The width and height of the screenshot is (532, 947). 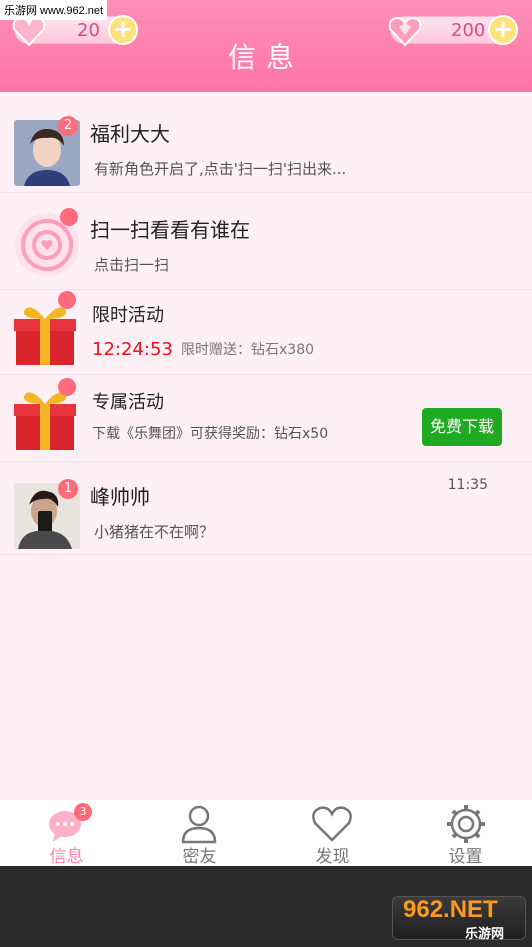 I want to click on item-title: 限时活动, so click(x=128, y=315).